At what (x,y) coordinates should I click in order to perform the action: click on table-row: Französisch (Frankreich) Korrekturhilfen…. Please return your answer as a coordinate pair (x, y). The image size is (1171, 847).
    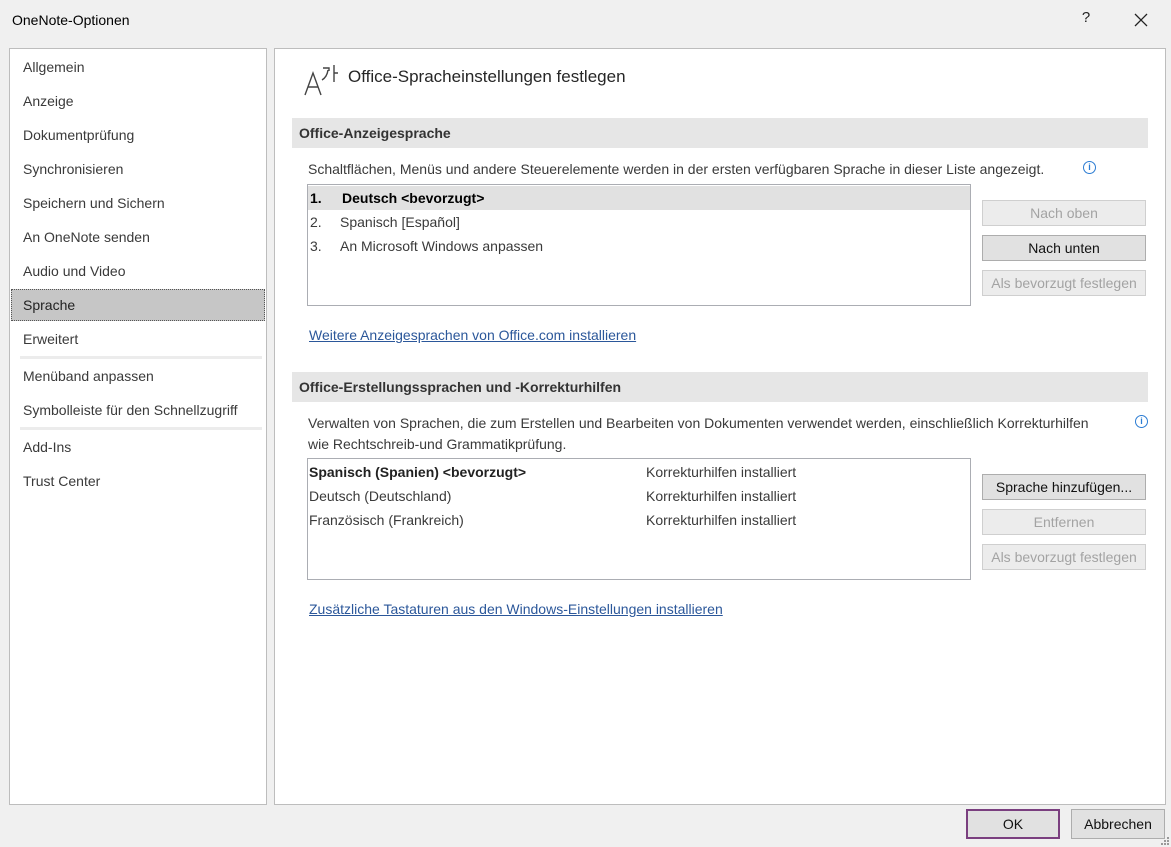
    Looking at the image, I should click on (639, 520).